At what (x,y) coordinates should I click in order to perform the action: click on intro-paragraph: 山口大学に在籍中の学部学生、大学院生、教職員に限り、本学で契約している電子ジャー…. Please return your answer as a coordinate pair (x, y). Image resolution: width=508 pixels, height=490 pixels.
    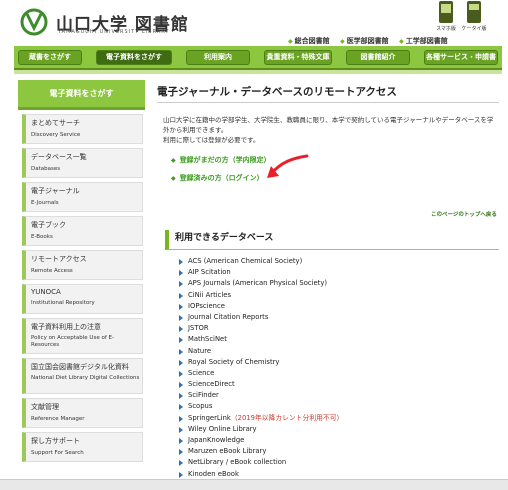
    Looking at the image, I should click on (328, 125).